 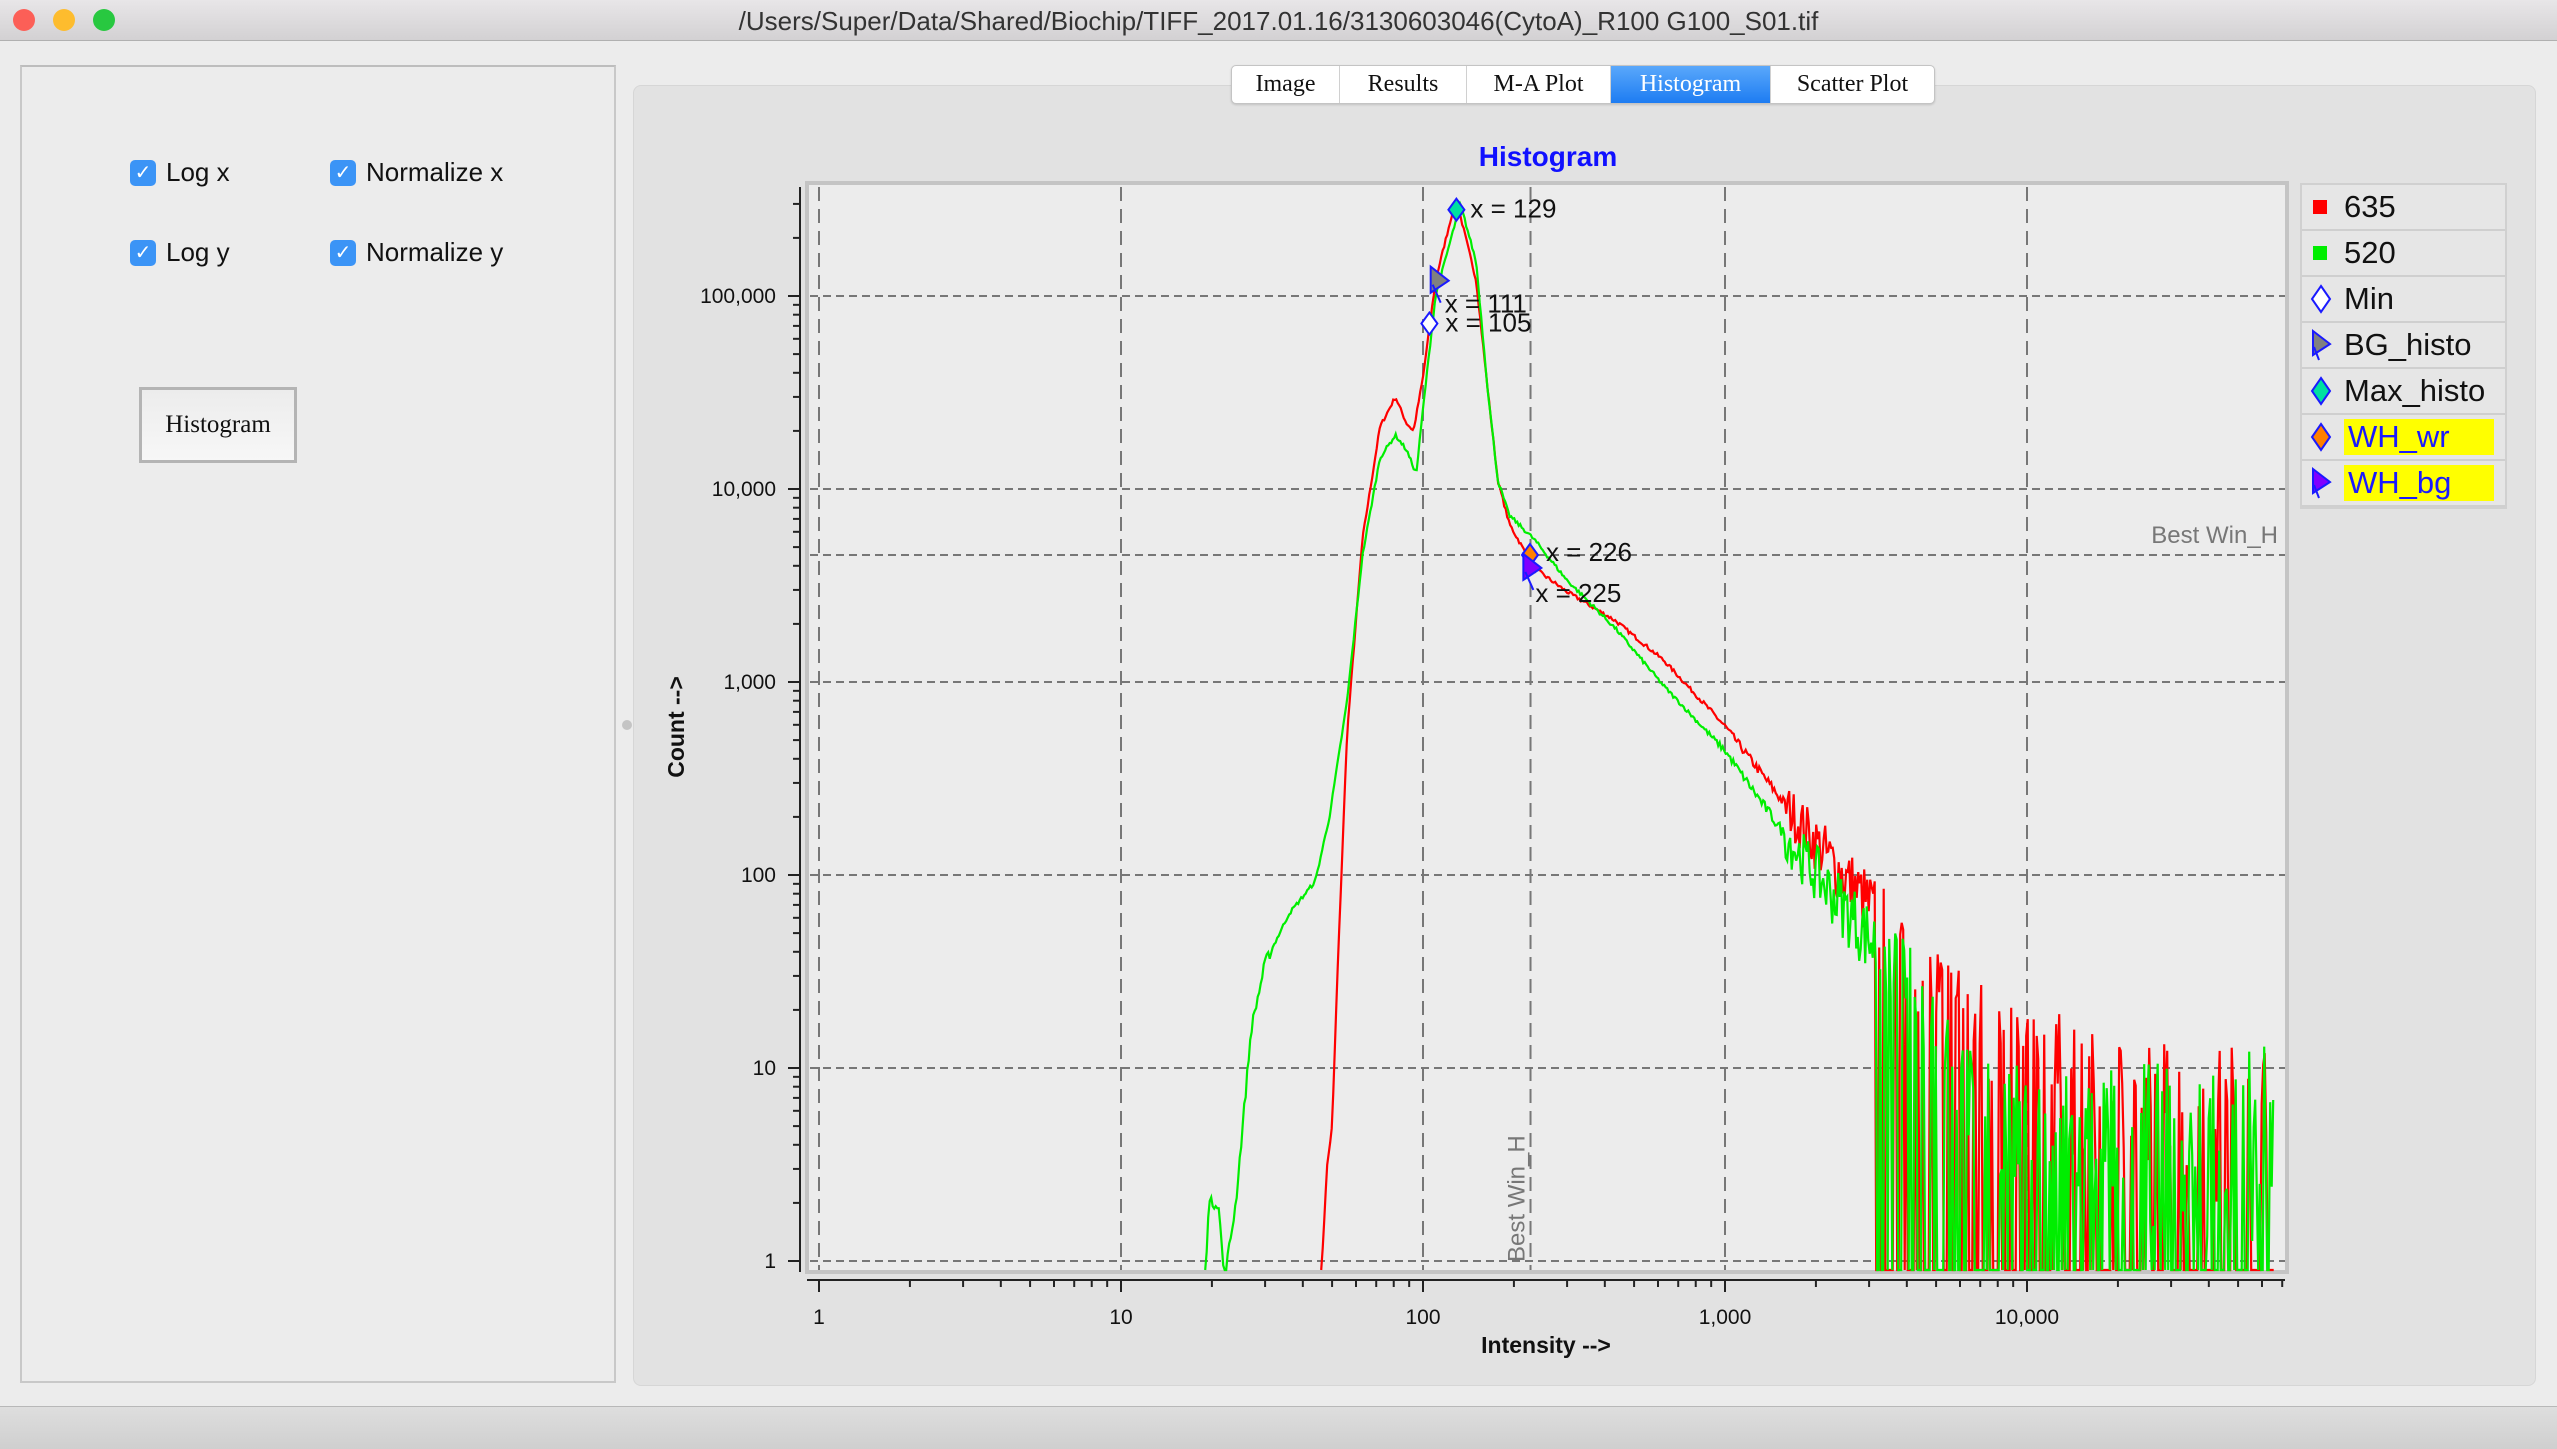 I want to click on chart-legend: 635 520 Min BG_histo Max_histo WH_wr WH_bg, so click(x=2403, y=346).